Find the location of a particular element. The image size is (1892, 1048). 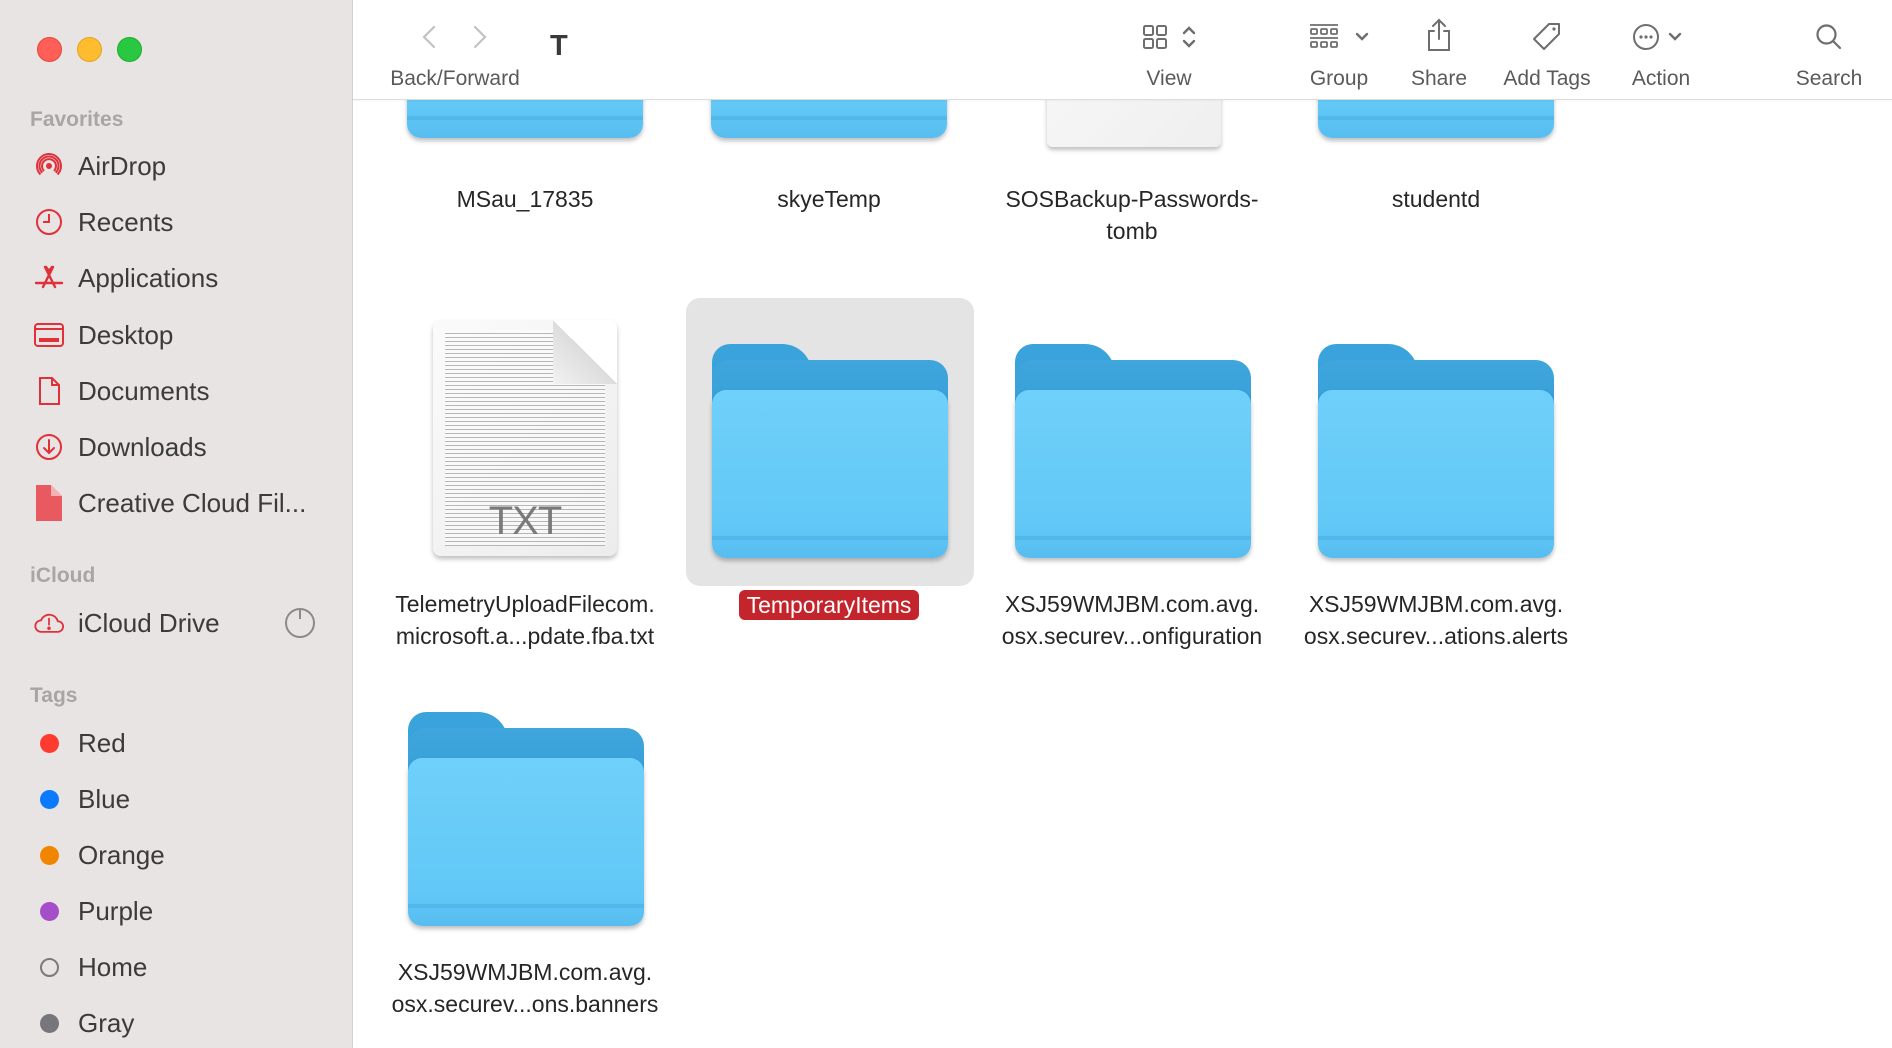

minimize-button is located at coordinates (89, 49).